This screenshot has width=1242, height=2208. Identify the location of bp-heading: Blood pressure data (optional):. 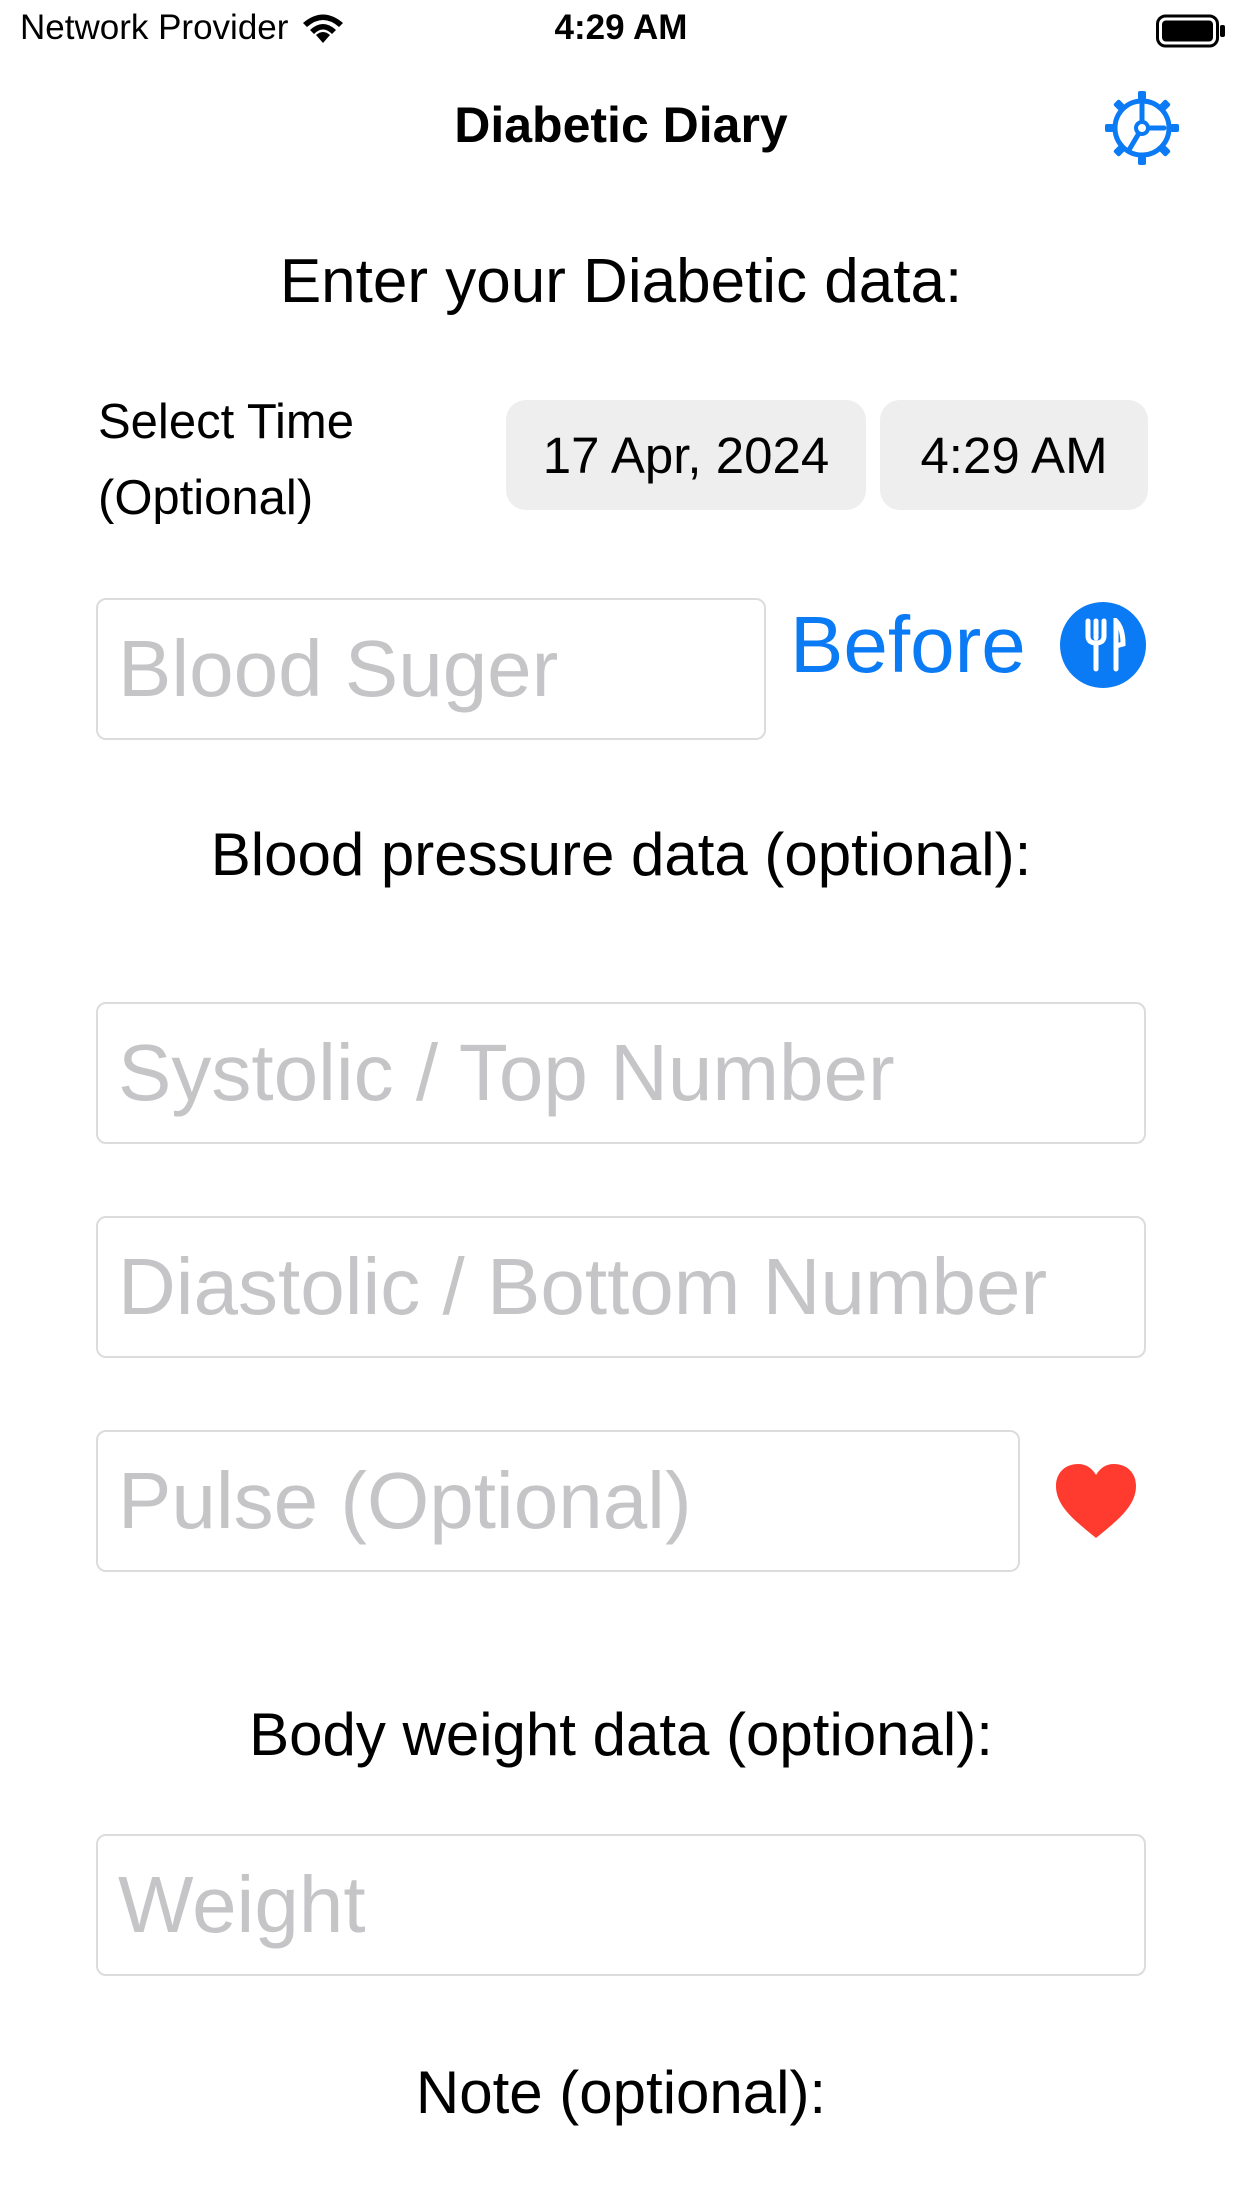
(621, 854).